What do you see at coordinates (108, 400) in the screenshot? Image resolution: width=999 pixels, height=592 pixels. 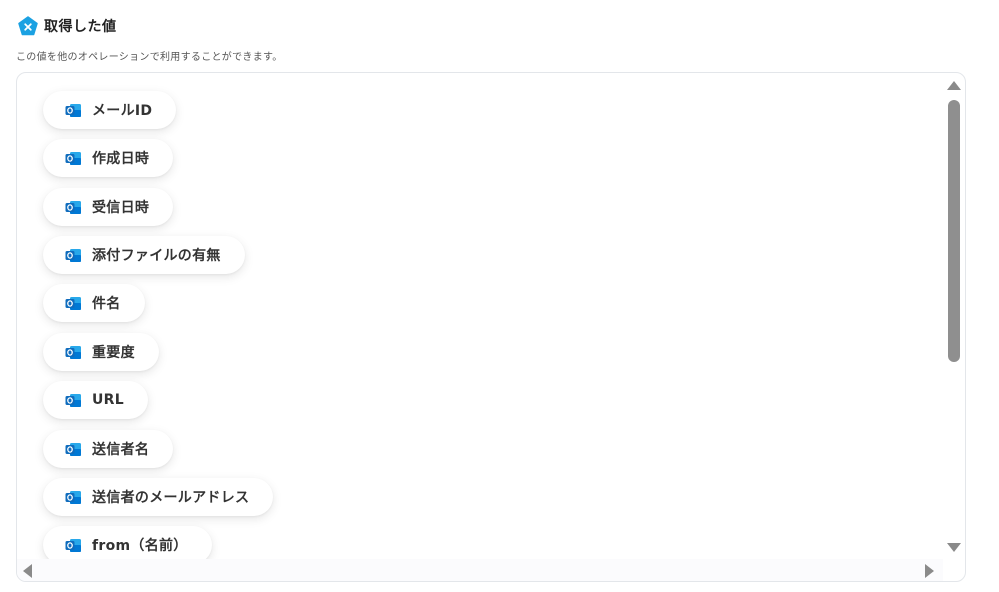 I see `chip-label: URL` at bounding box center [108, 400].